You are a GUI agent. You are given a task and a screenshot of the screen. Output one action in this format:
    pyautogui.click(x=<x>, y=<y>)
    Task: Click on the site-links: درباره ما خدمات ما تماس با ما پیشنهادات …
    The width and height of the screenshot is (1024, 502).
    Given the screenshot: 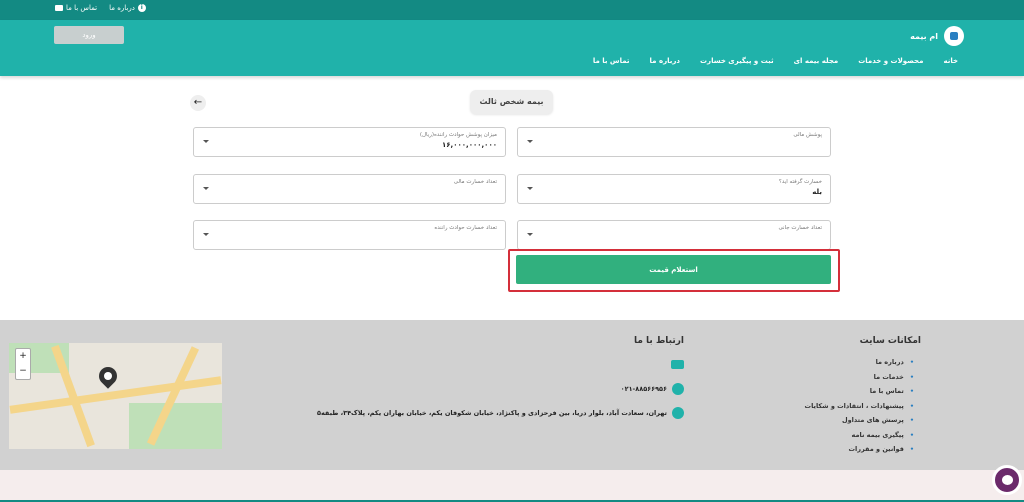 What is the action you would take?
    pyautogui.click(x=859, y=409)
    